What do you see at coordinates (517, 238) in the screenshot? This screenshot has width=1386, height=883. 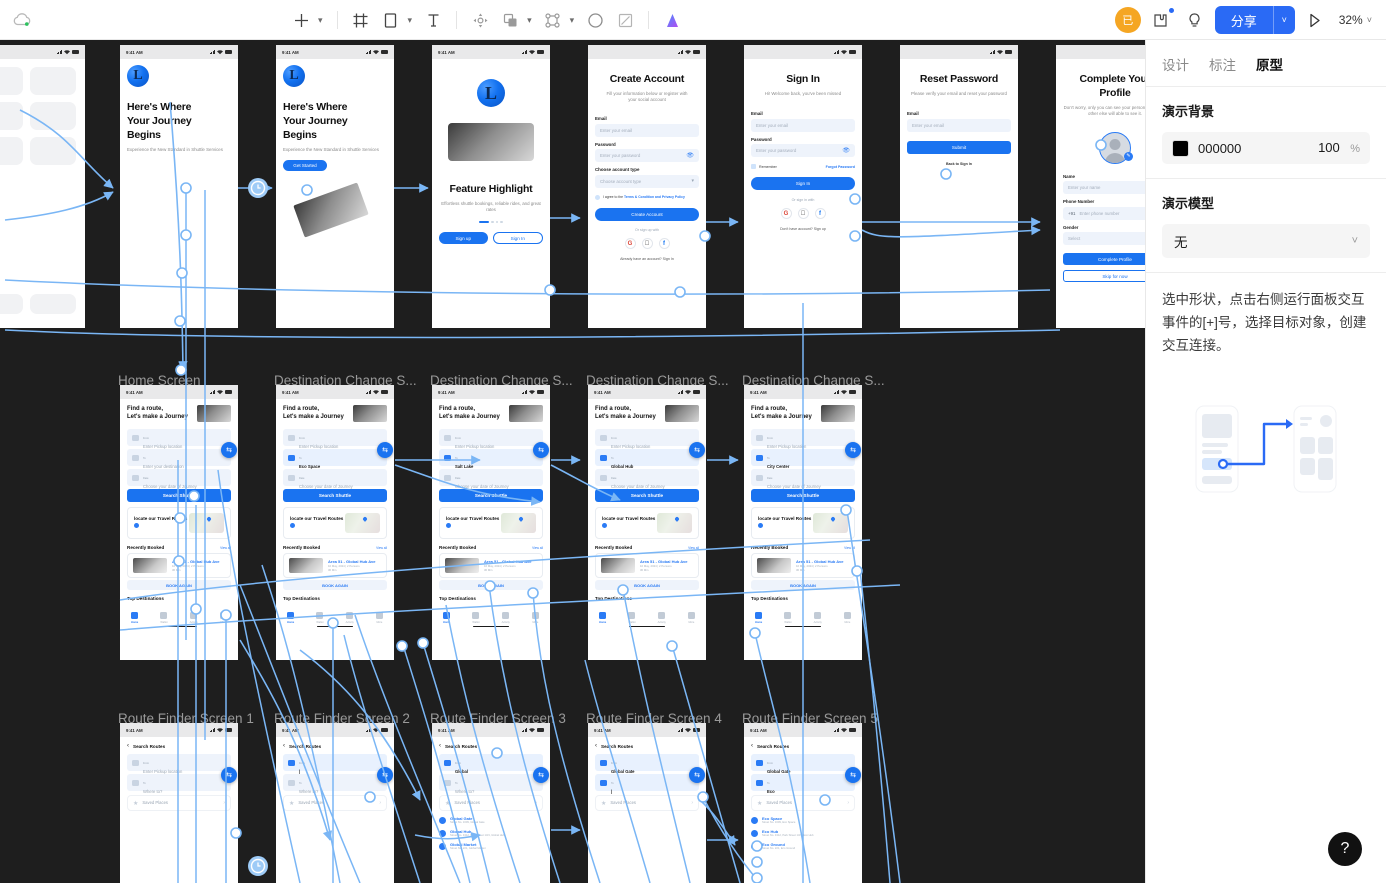 I see `signin-button: Sign In` at bounding box center [517, 238].